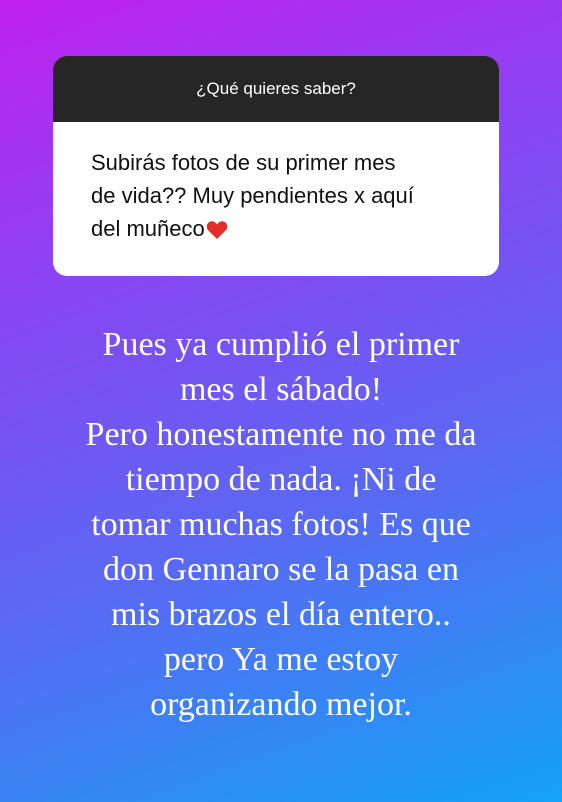  Describe the element at coordinates (217, 232) in the screenshot. I see `heart-icon` at that location.